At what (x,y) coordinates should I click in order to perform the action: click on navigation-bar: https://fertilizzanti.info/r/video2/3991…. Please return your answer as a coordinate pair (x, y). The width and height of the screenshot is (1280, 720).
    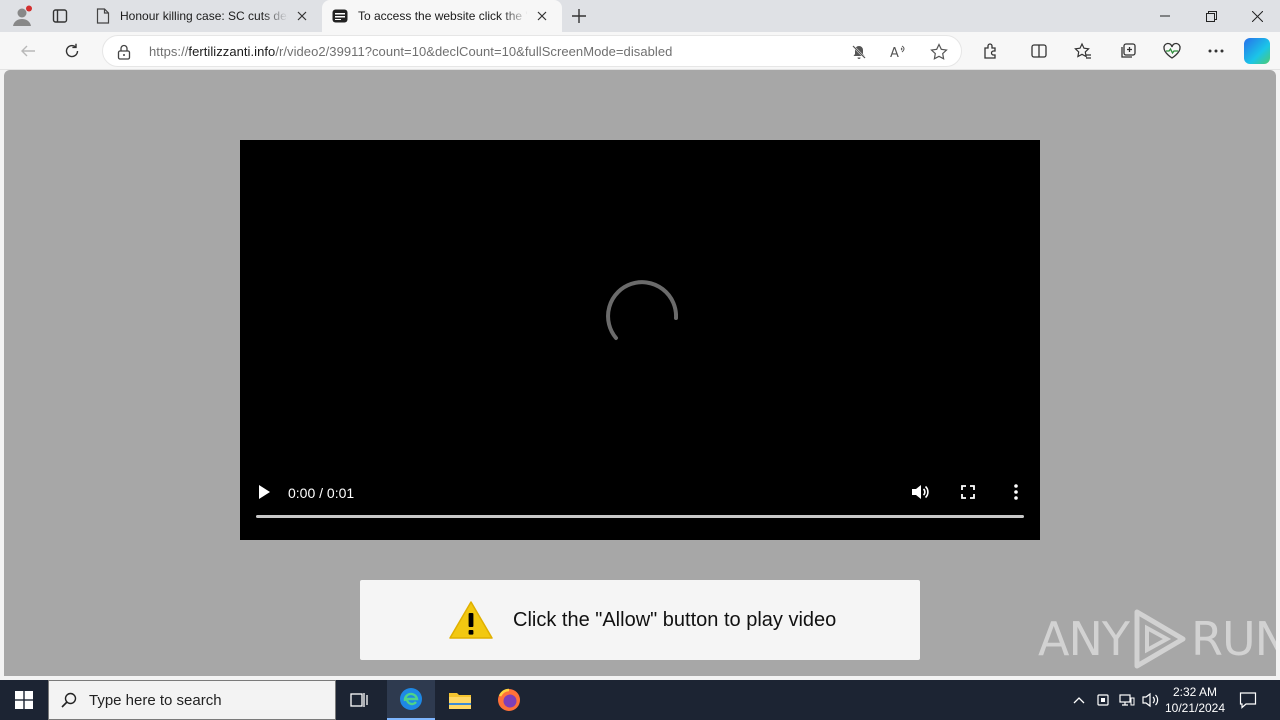
    Looking at the image, I should click on (640, 51).